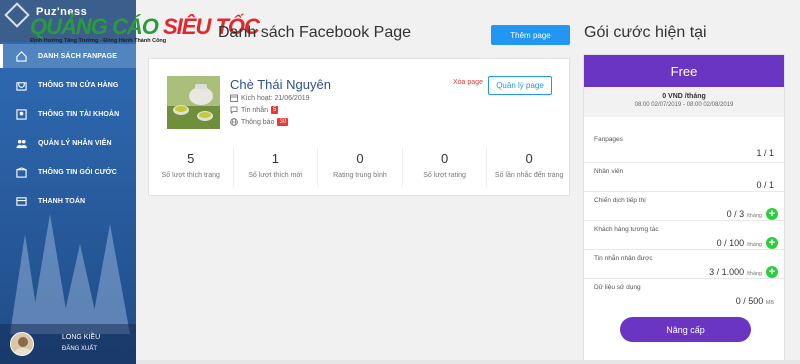  Describe the element at coordinates (772, 214) in the screenshot. I see `add-campaigns-icon: +` at that location.